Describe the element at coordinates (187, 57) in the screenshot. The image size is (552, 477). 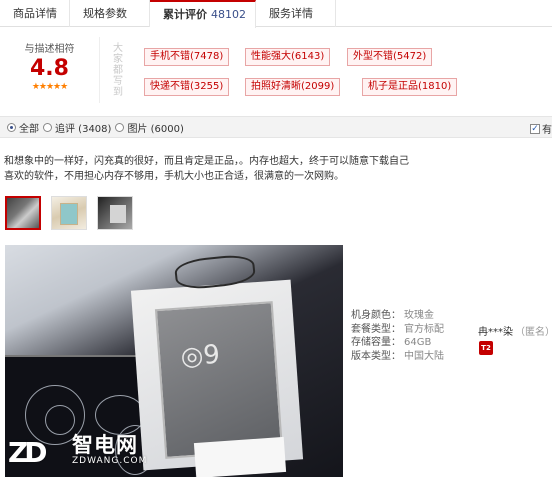
I see `review-tag: 手机不错(7478)` at that location.